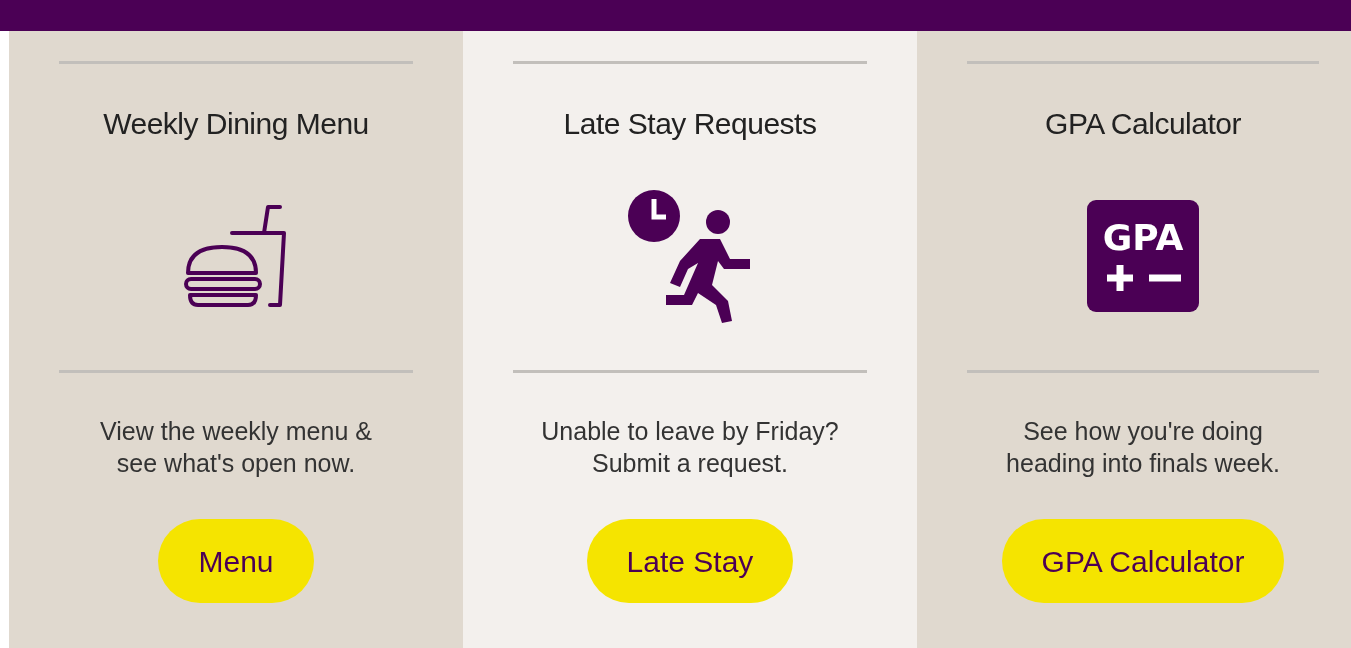  What do you see at coordinates (236, 124) in the screenshot?
I see `card-title: Weekly Dining Menu` at bounding box center [236, 124].